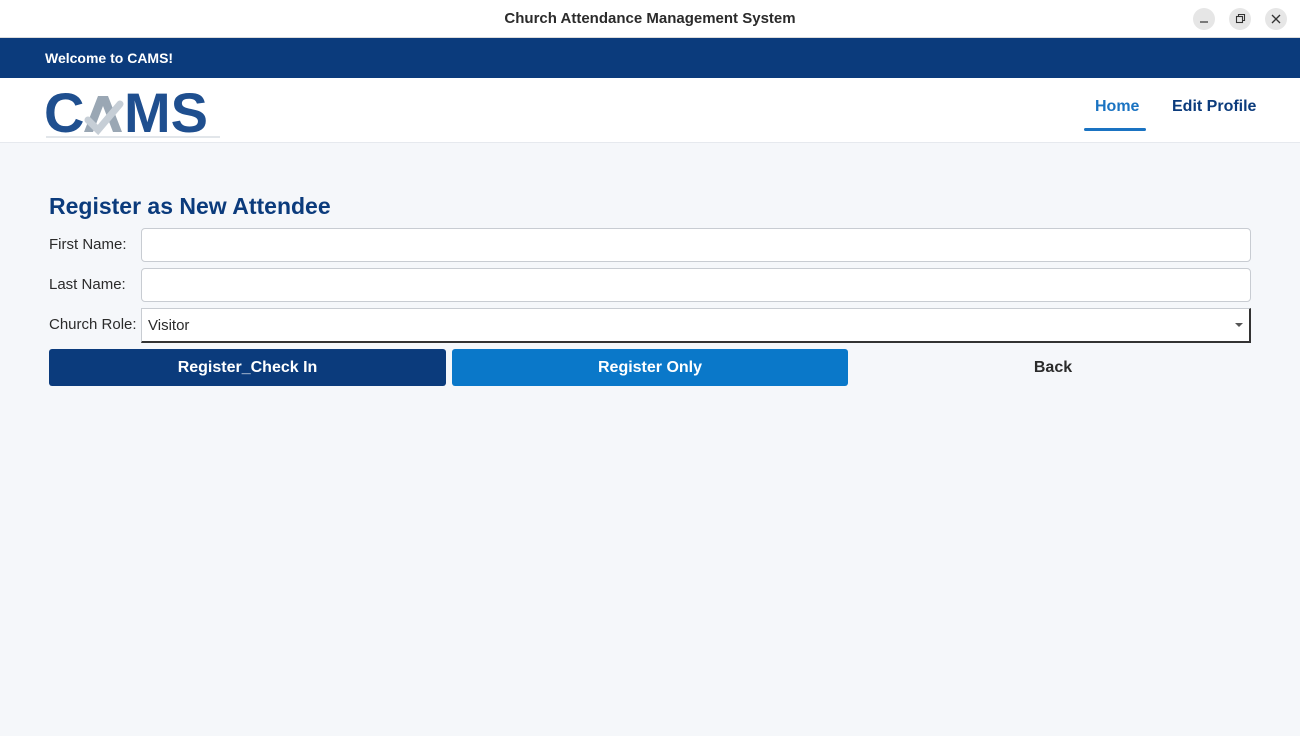 The height and width of the screenshot is (736, 1300). I want to click on form-heading: Register as New Attendee, so click(190, 206).